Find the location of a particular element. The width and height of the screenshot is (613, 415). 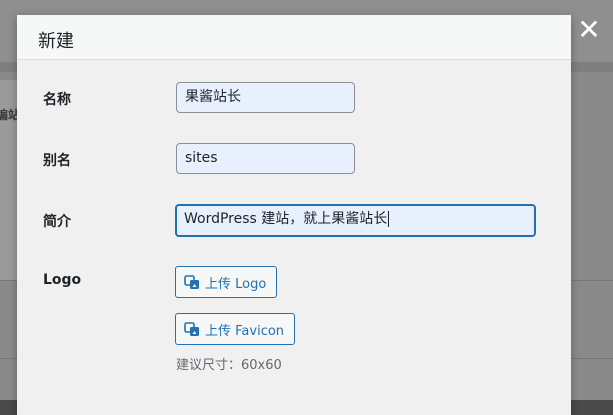

name-input: 果酱站长 is located at coordinates (265, 97).